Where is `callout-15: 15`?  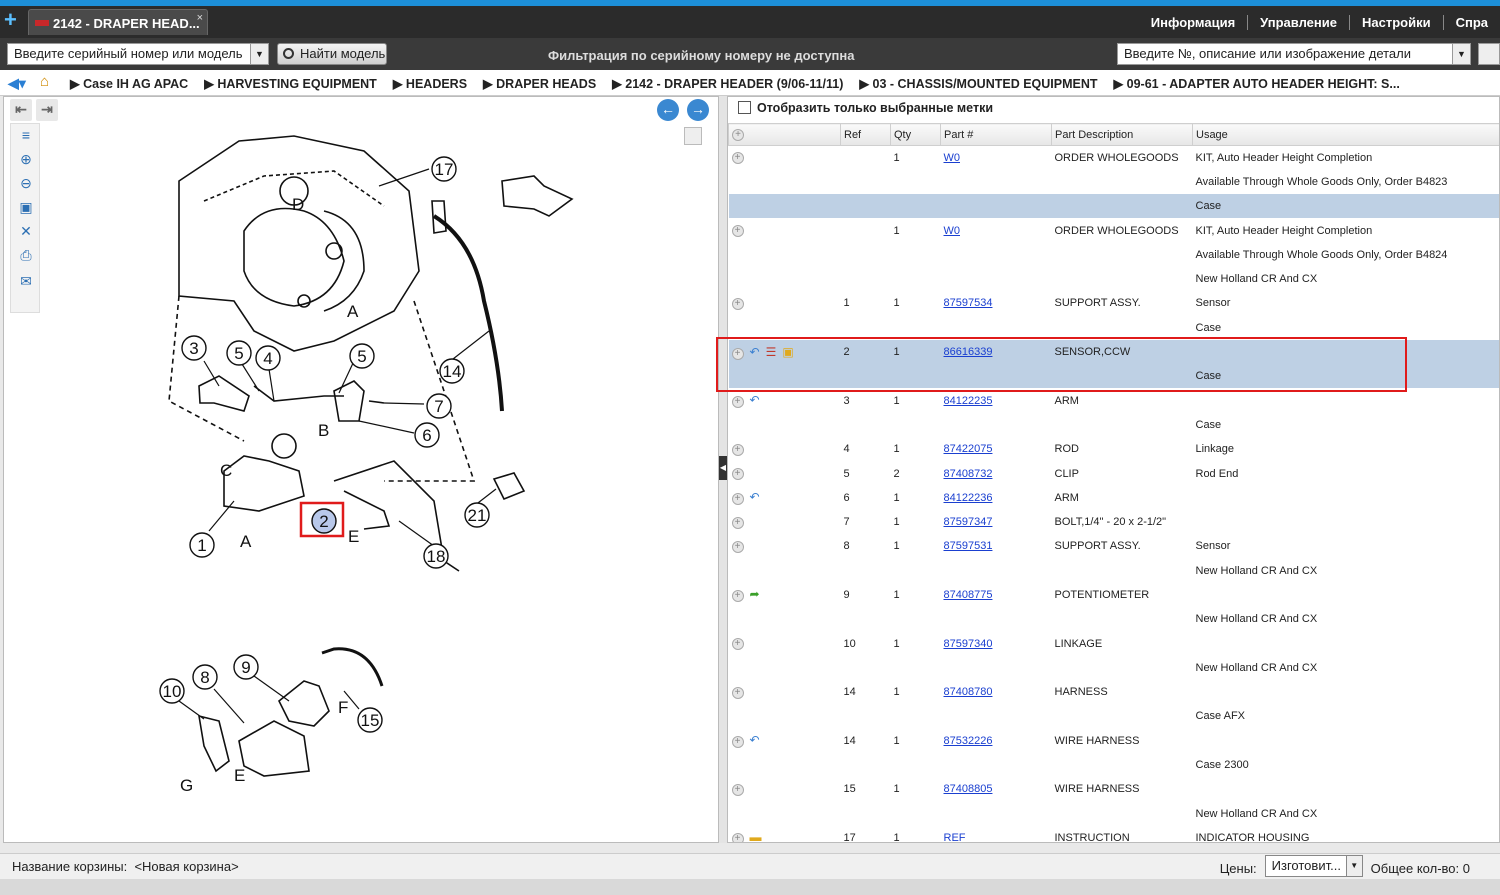
callout-15: 15 is located at coordinates (370, 720).